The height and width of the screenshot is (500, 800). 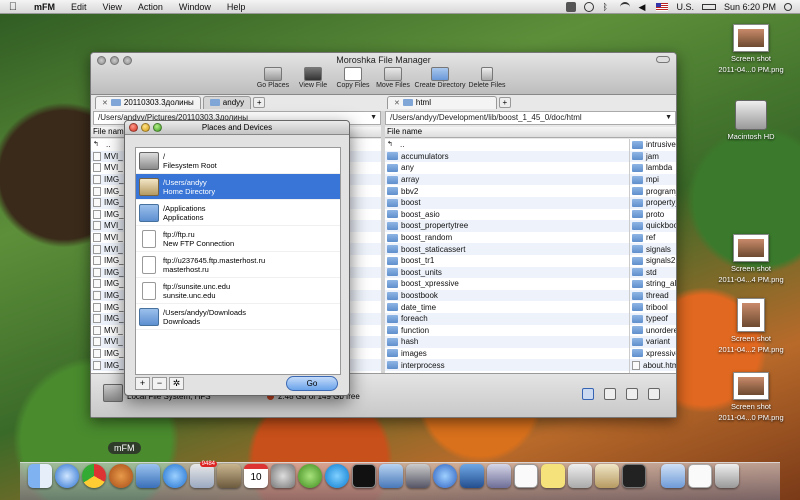 I want to click on list-item: std, so click(x=653, y=272).